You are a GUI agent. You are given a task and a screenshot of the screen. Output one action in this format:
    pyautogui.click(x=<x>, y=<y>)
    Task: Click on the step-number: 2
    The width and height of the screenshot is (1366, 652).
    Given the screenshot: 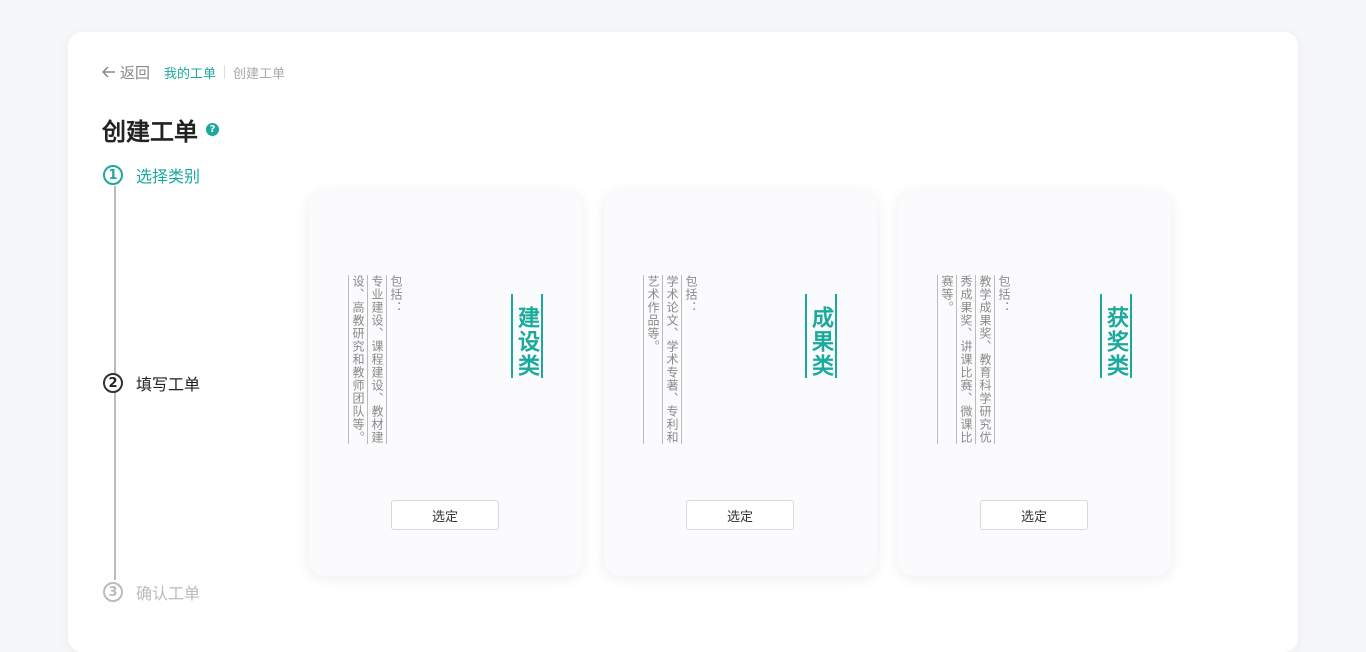 What is the action you would take?
    pyautogui.click(x=113, y=383)
    